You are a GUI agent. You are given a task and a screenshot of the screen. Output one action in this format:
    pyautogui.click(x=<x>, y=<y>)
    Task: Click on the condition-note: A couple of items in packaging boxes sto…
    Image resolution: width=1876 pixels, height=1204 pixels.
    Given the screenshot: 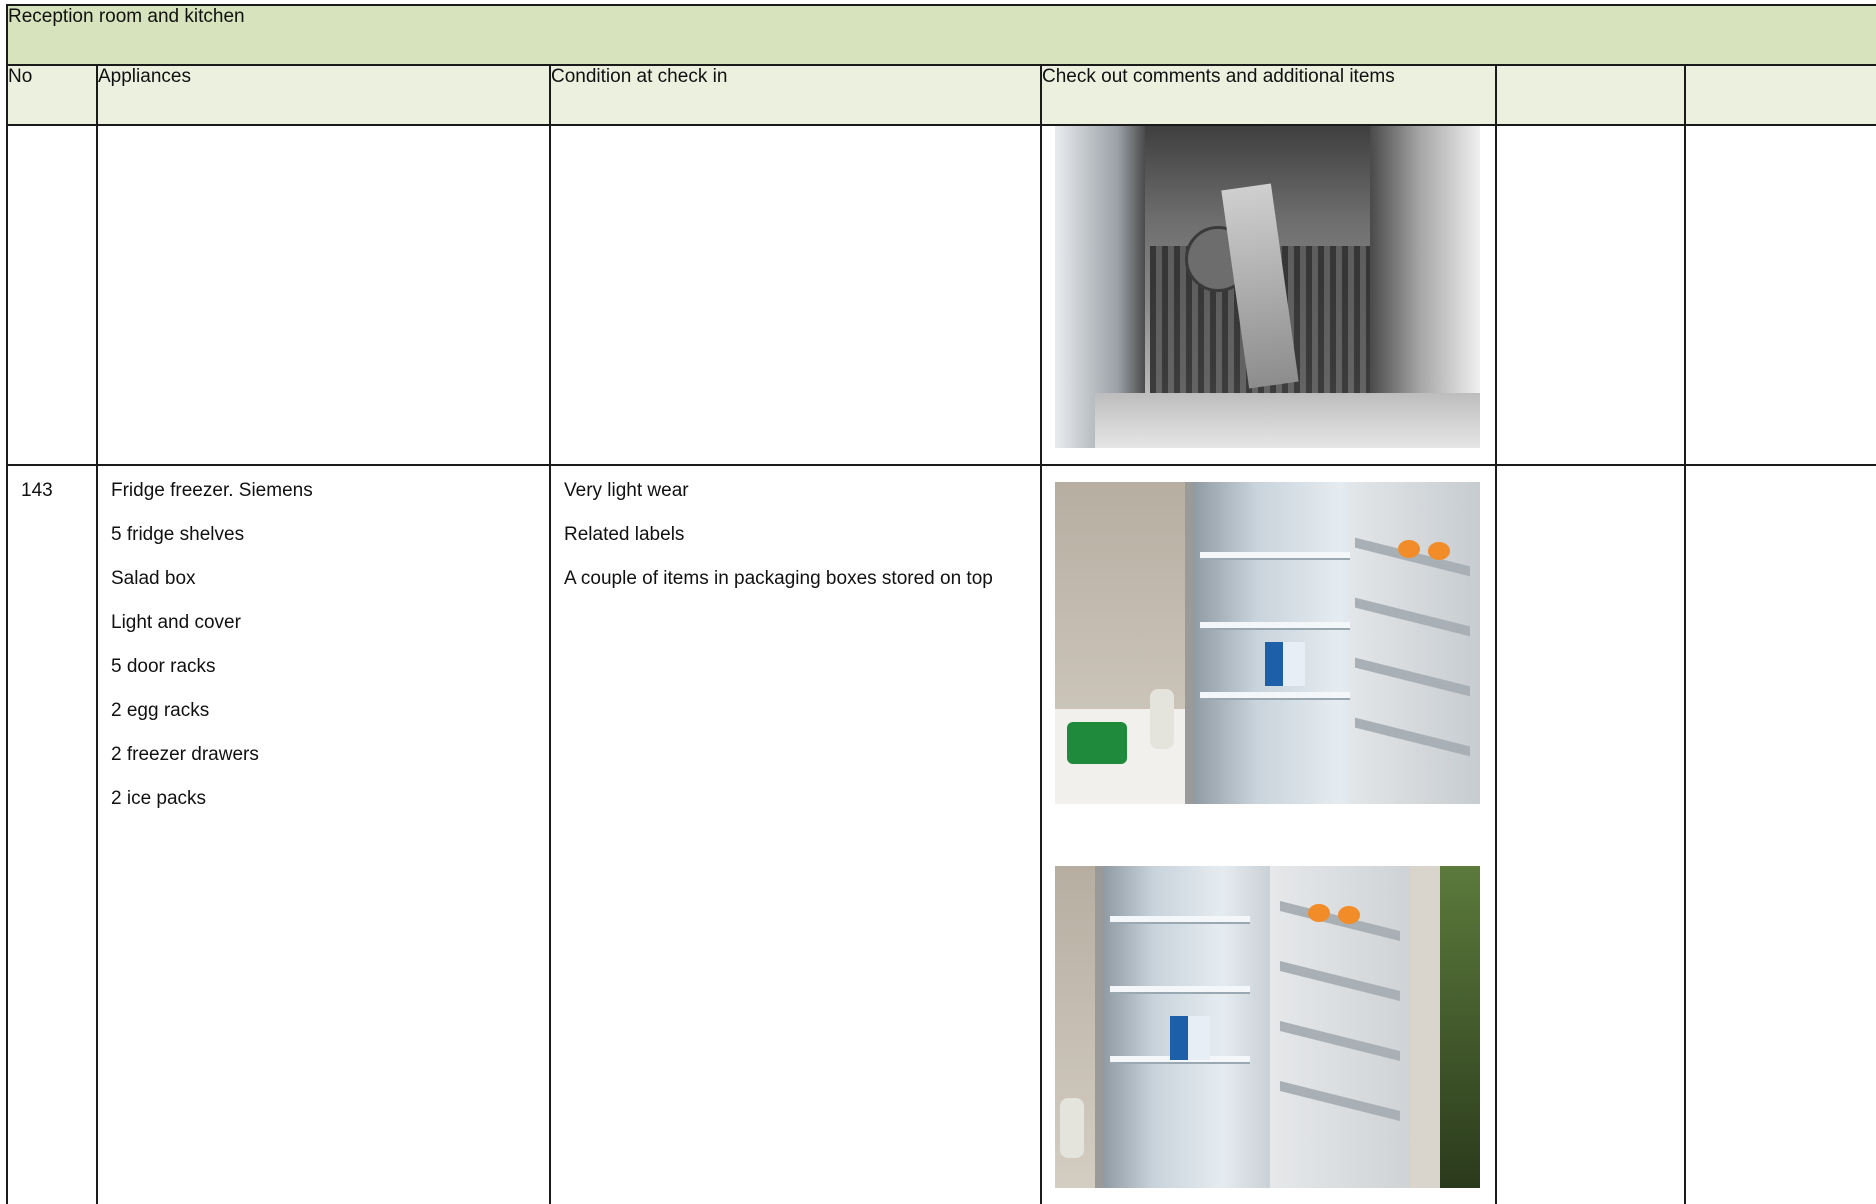 What is the action you would take?
    pyautogui.click(x=778, y=578)
    